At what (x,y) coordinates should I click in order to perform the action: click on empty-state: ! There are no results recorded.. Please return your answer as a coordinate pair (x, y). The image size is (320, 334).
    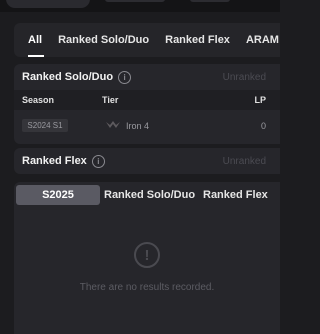
    Looking at the image, I should click on (147, 267).